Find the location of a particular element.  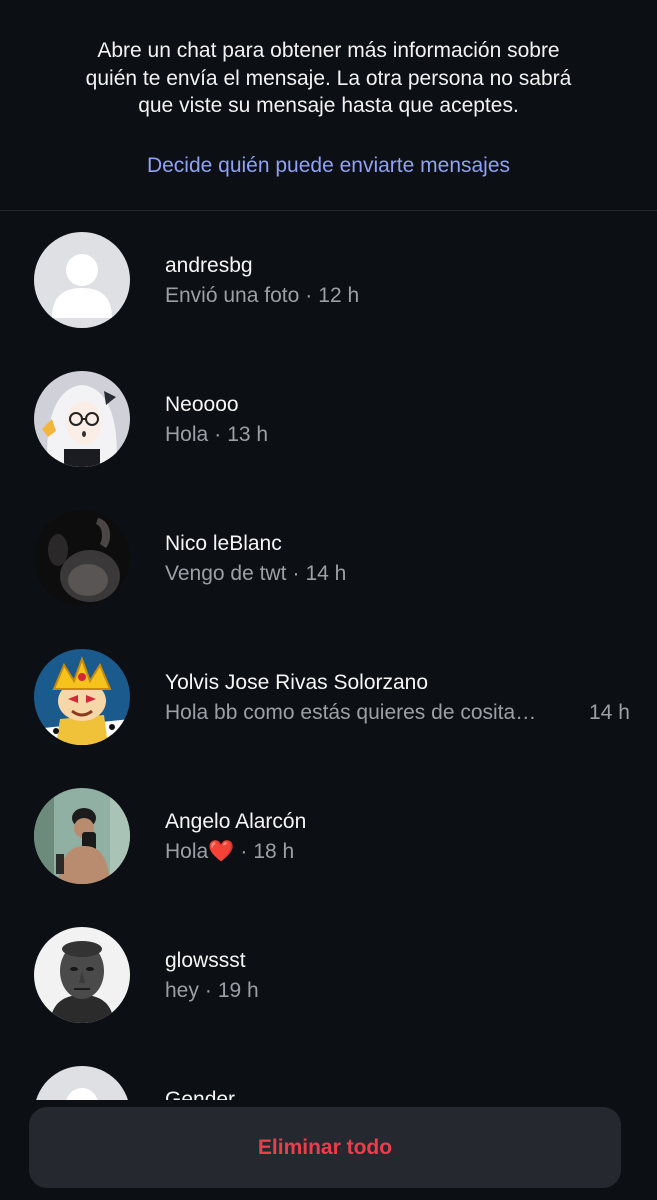

request-username: Neoooo is located at coordinates (202, 404).